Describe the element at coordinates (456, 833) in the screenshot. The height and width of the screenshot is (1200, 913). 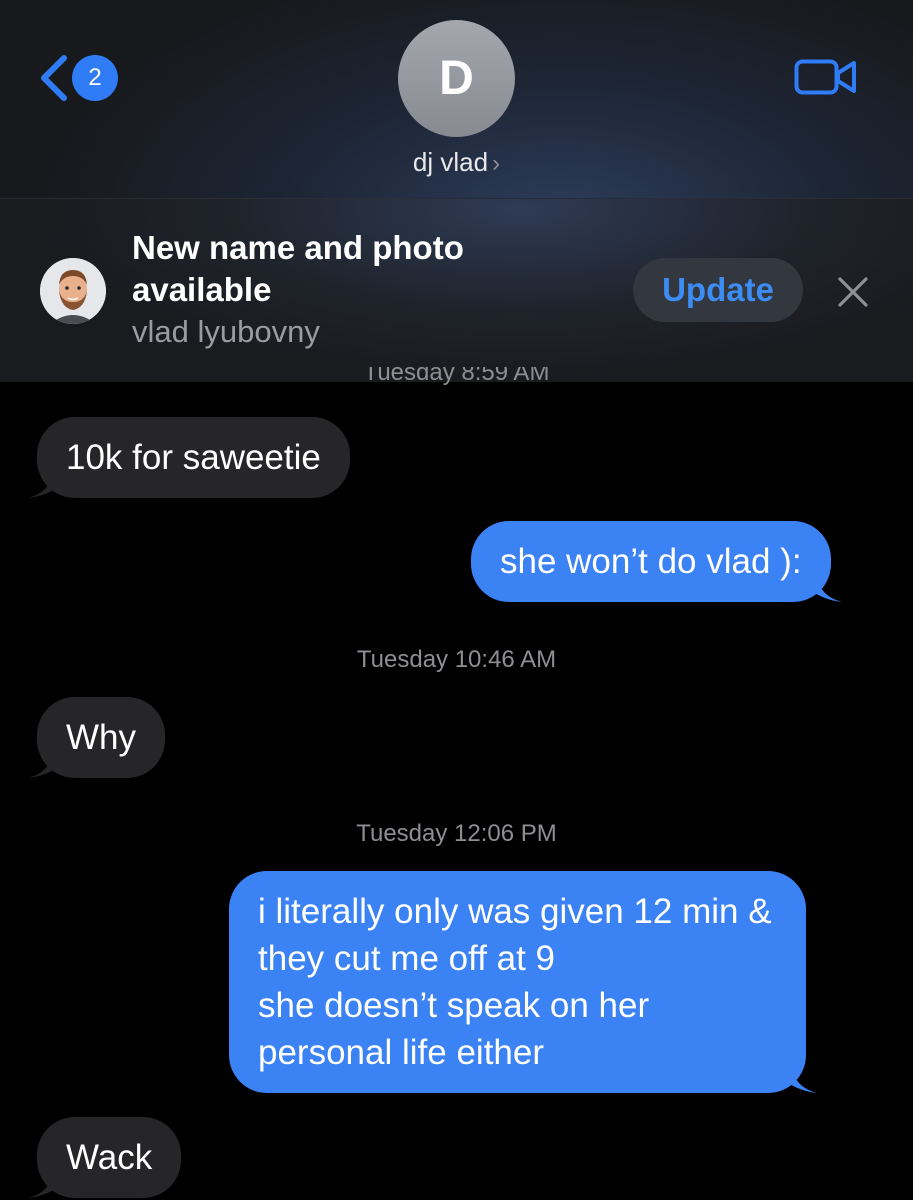
I see `timestamp: Tuesday 12:06 PM` at that location.